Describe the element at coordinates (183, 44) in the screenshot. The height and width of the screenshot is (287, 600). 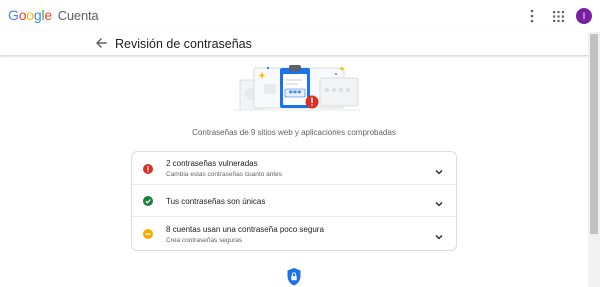
I see `page-title: Revisión de contraseñas` at that location.